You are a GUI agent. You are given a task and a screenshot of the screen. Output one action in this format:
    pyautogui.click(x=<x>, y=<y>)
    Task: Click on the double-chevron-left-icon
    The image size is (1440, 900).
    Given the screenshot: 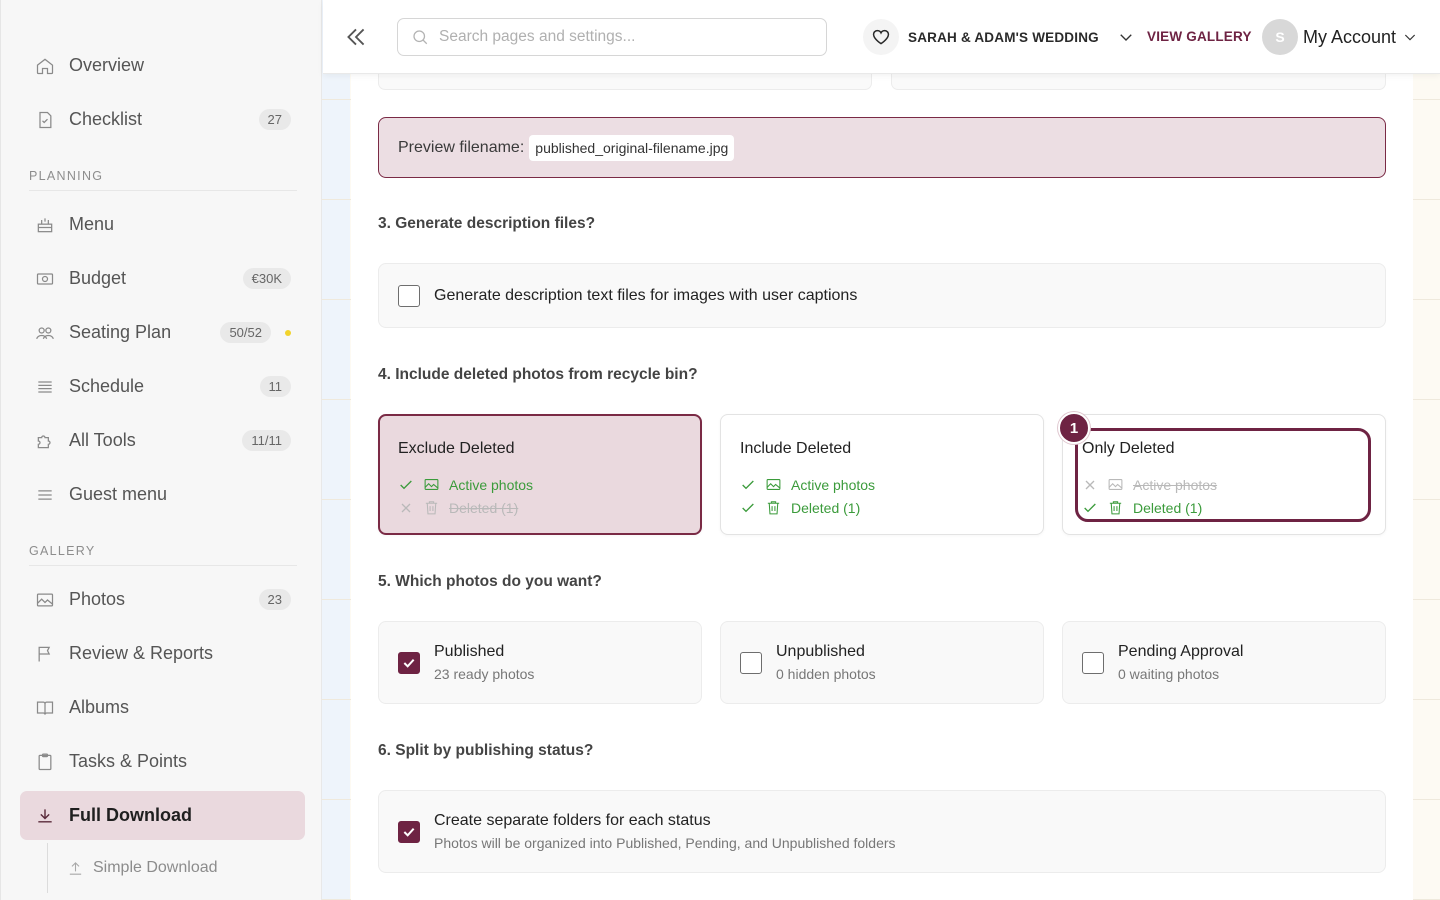 What is the action you would take?
    pyautogui.click(x=356, y=37)
    